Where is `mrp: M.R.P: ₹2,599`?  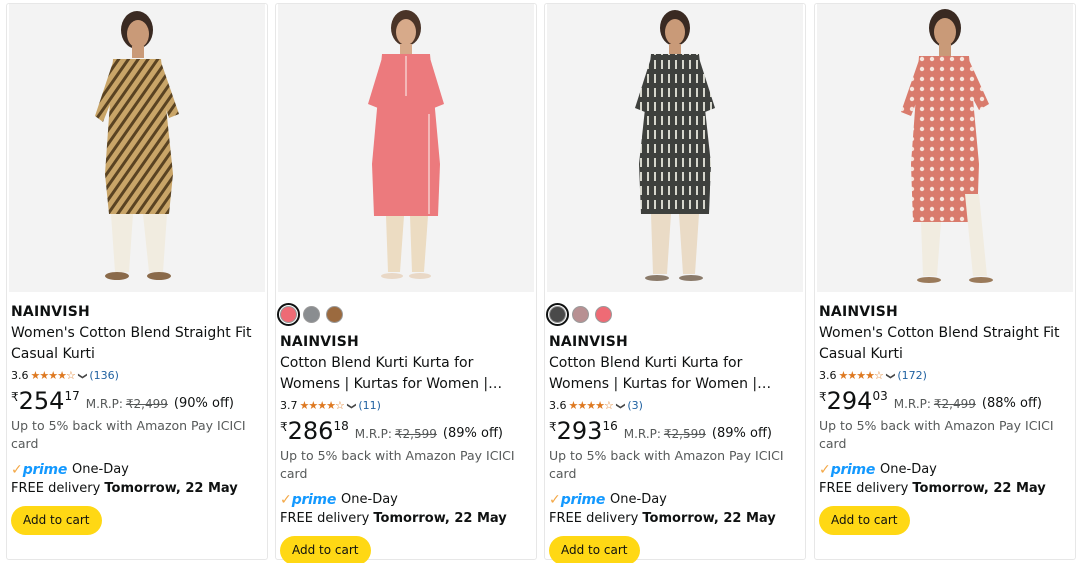
mrp: M.R.P: ₹2,599 is located at coordinates (665, 434).